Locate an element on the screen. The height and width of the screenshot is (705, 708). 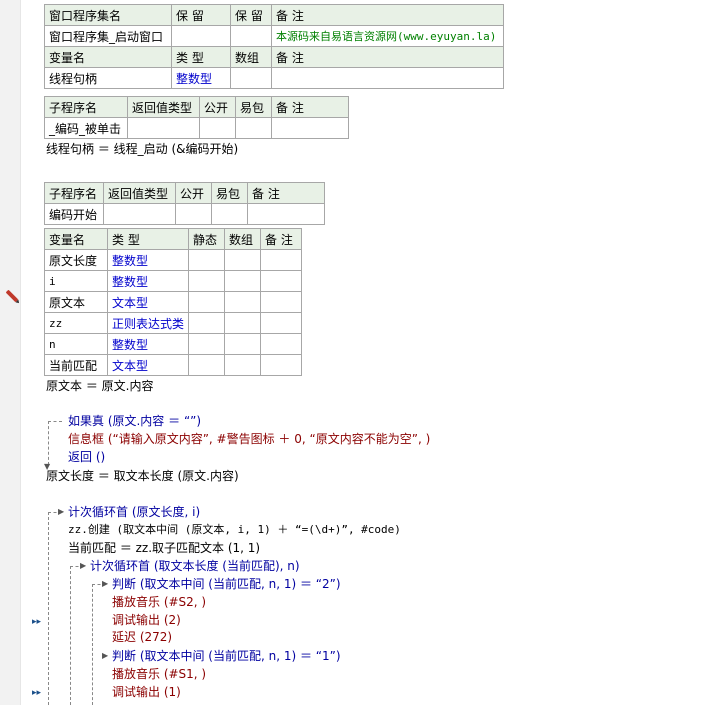
code-line-loop: 计次循环首 (原文长度, i) is located at coordinates (134, 512).